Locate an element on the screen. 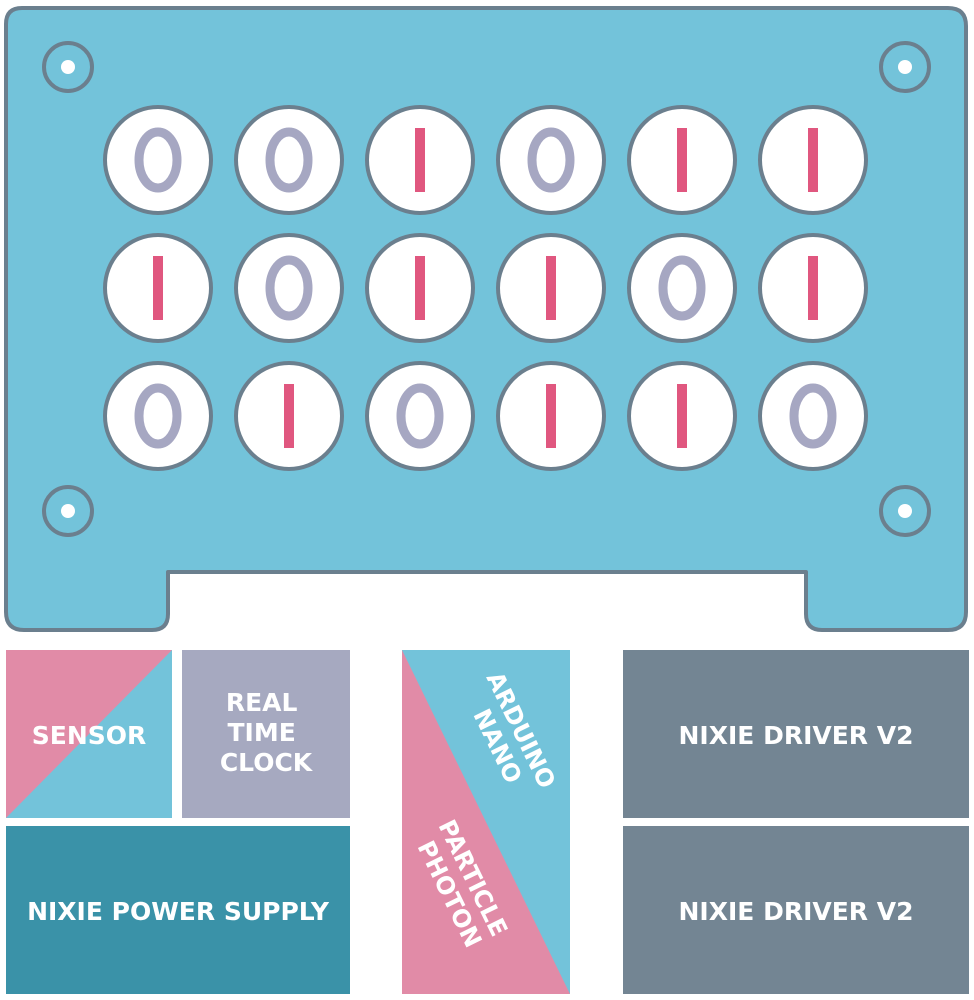 This screenshot has width=974, height=1000. nixie-driver-top: NIXIE DRIVER V2 is located at coordinates (796, 734).